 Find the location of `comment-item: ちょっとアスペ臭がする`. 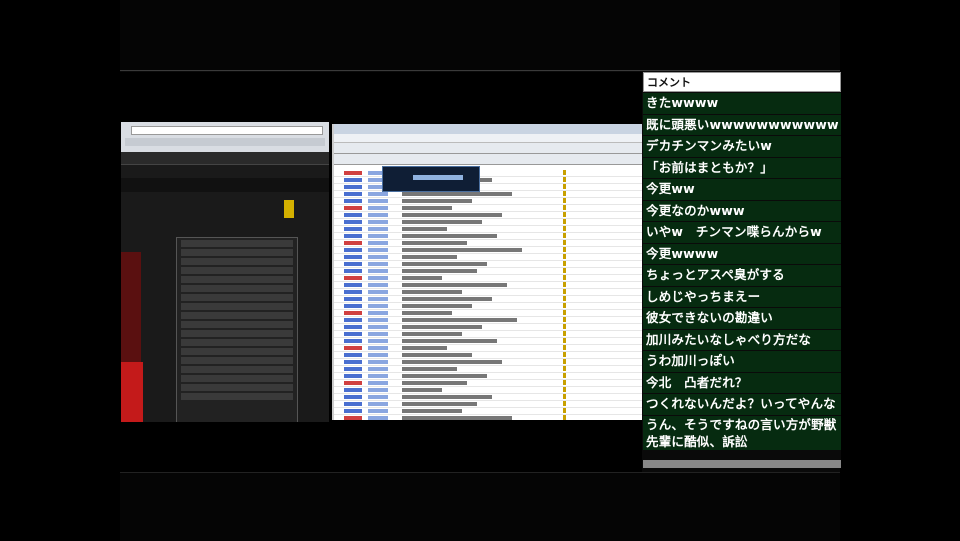

comment-item: ちょっとアスペ臭がする is located at coordinates (742, 275).